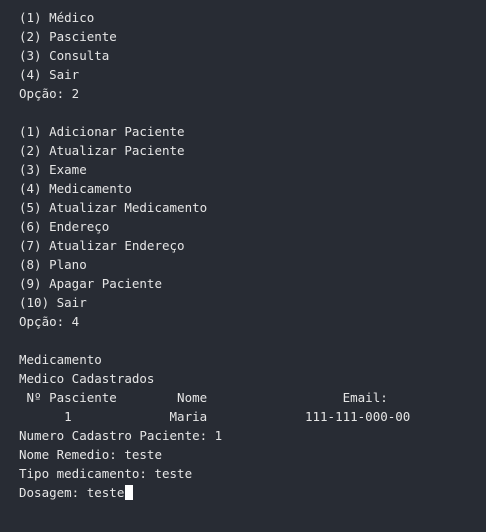  Describe the element at coordinates (87, 378) in the screenshot. I see `section-subtitle: Medico Cadastrados` at that location.